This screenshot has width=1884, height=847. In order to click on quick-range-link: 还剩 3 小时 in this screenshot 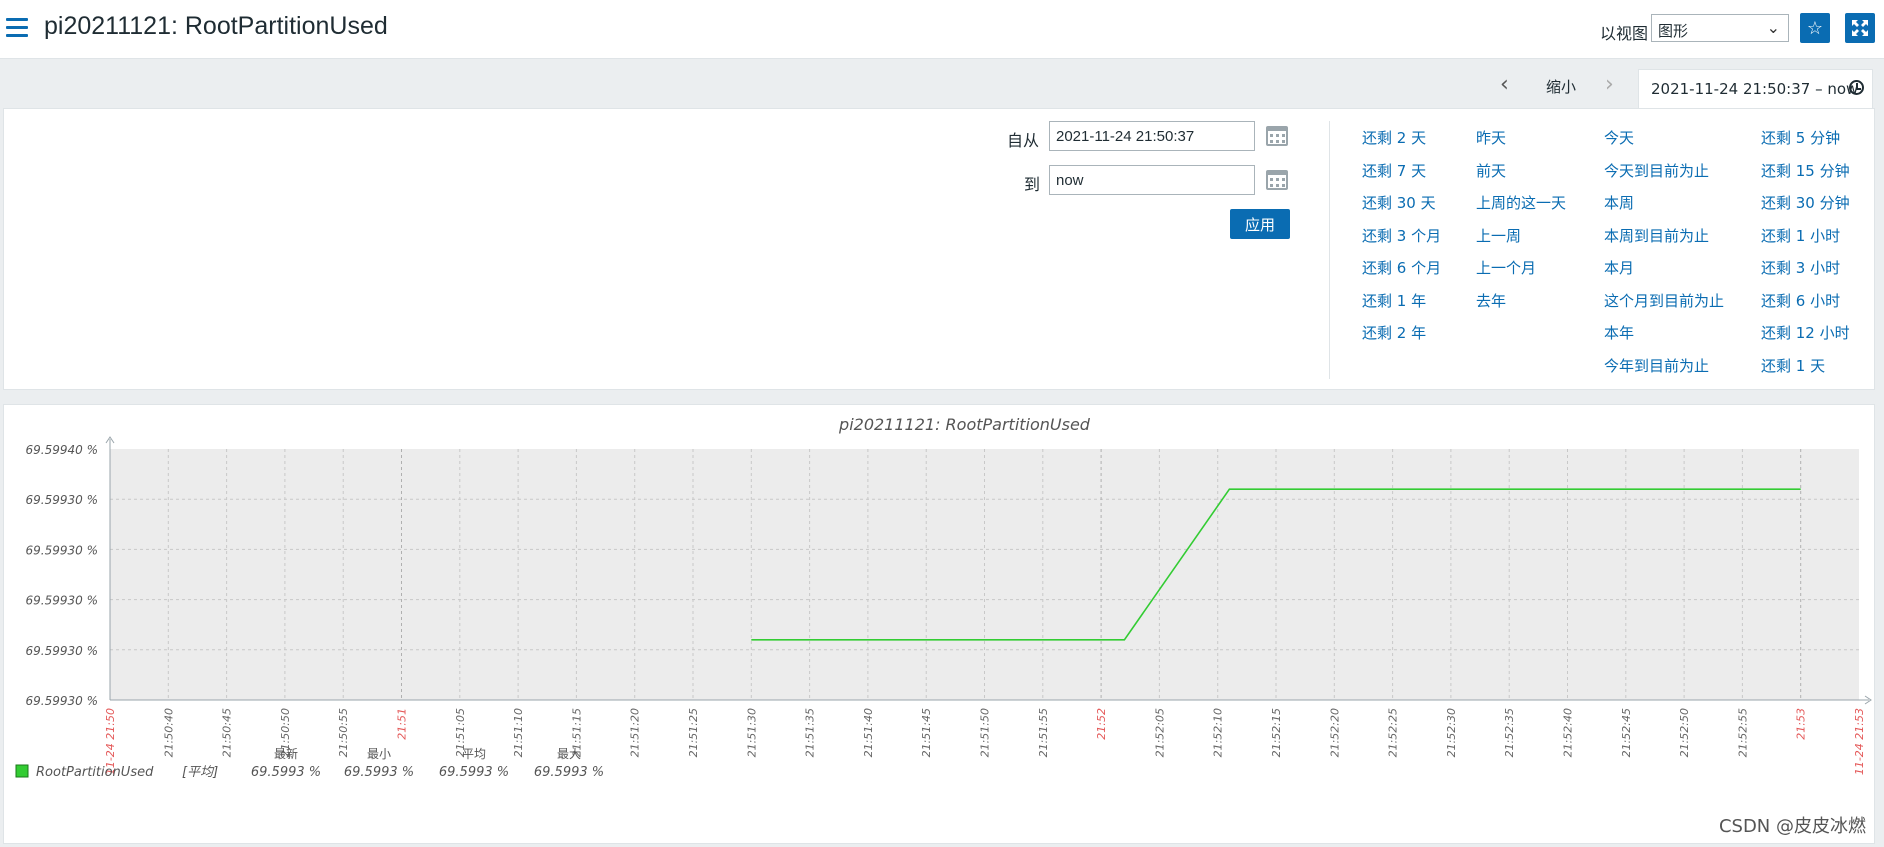, I will do `click(1800, 267)`.